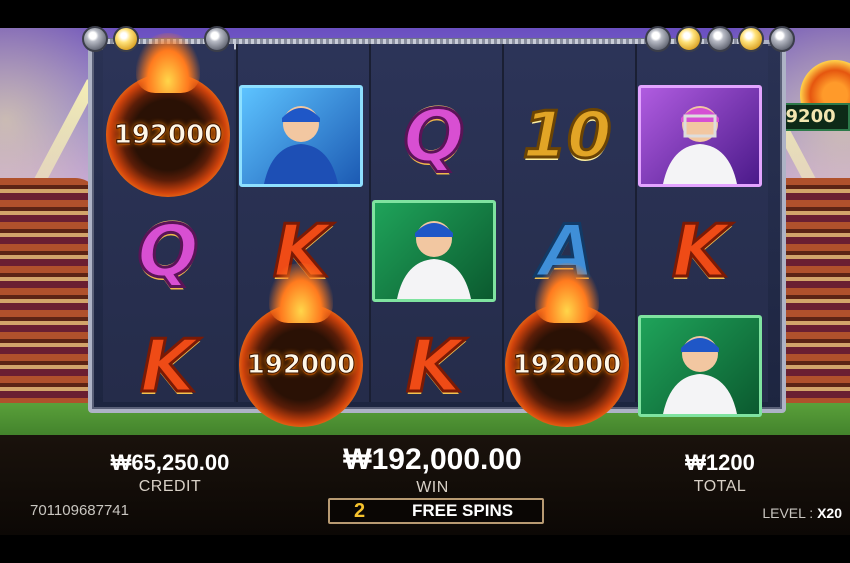 This screenshot has width=850, height=563. I want to click on total-bet-display: ₩1200 TOTAL, so click(720, 473).